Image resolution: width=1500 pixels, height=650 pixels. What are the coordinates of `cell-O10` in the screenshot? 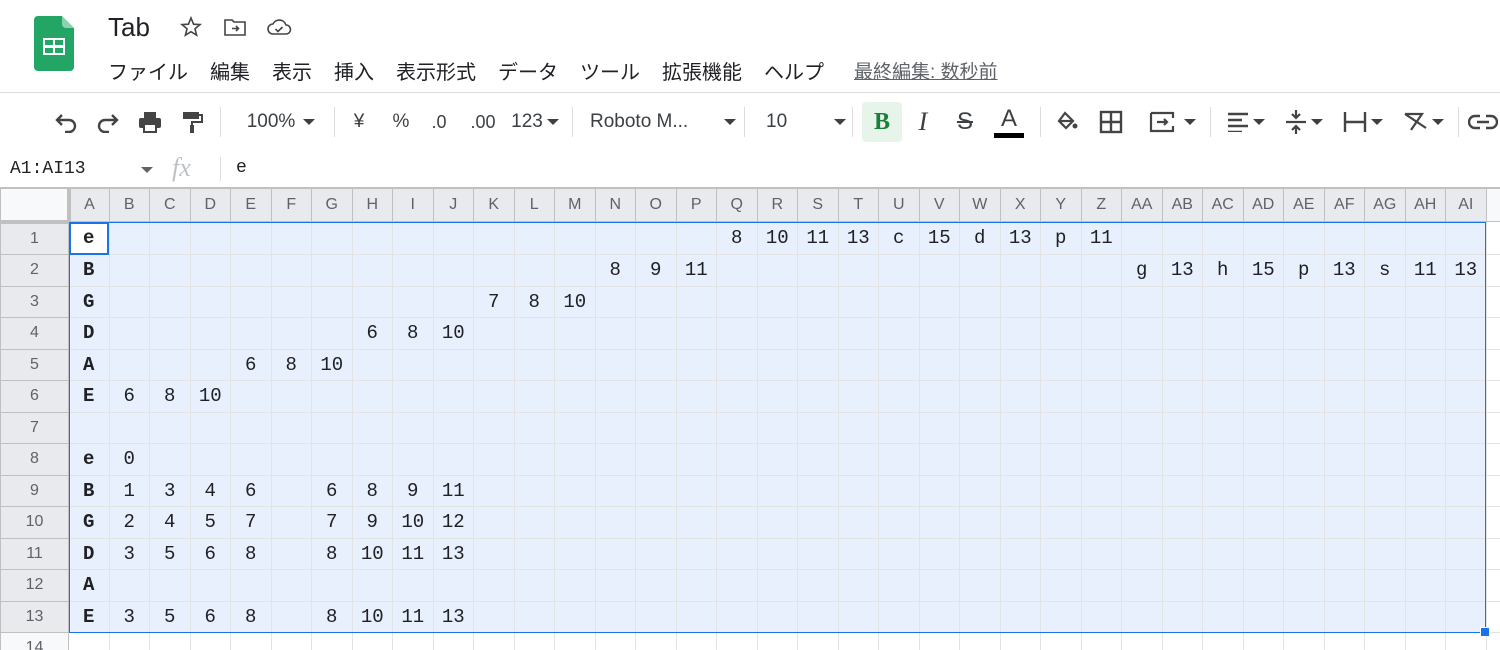 It's located at (656, 522).